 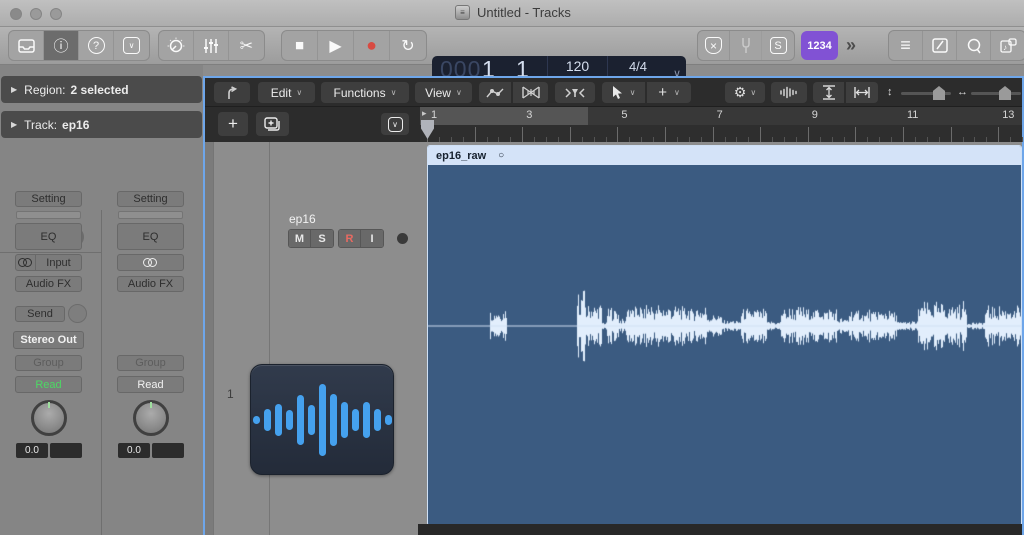 What do you see at coordinates (974, 45) in the screenshot?
I see `apple-loops-icon` at bounding box center [974, 45].